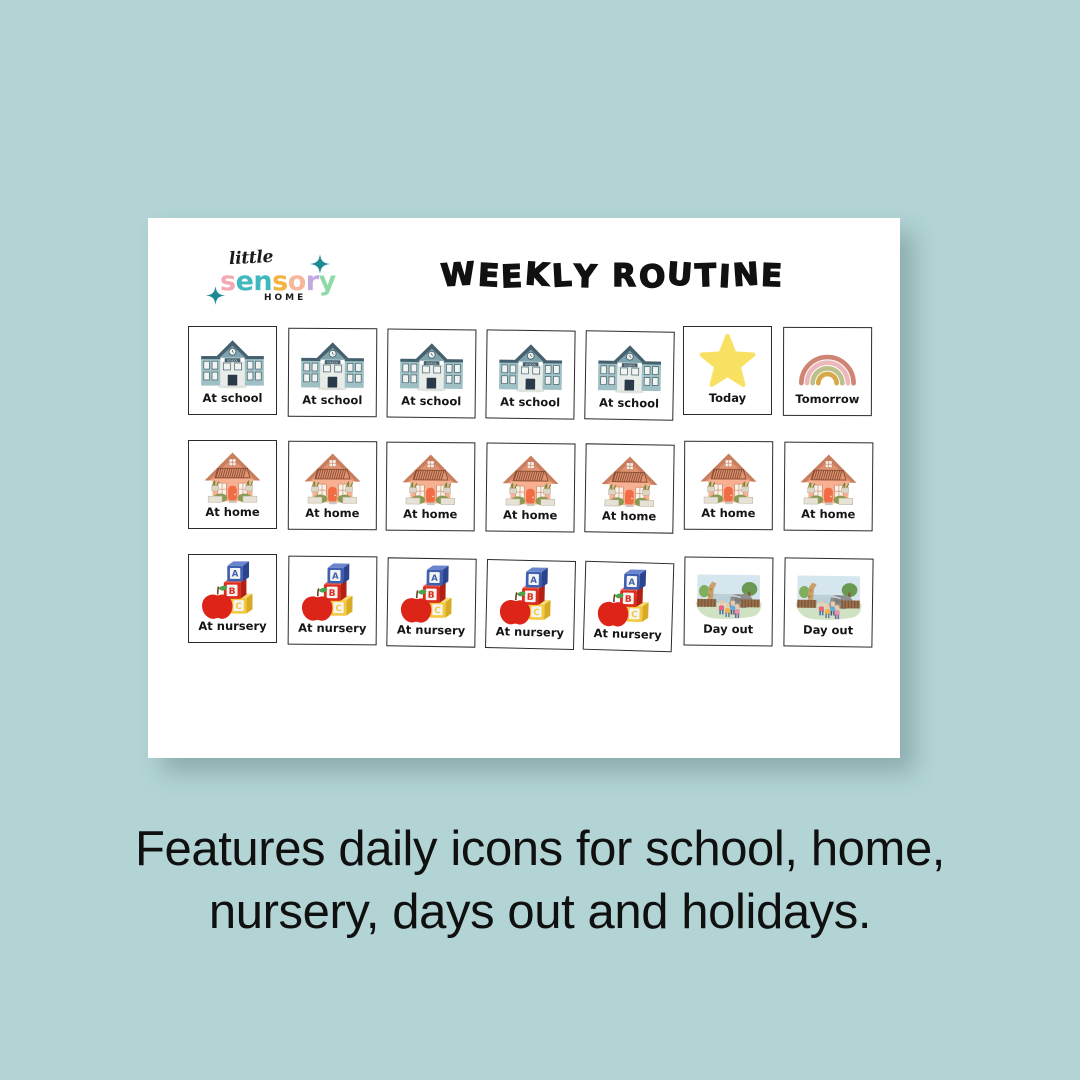 The width and height of the screenshot is (1080, 1080). What do you see at coordinates (244, 281) in the screenshot?
I see `logo-letter-e: e` at bounding box center [244, 281].